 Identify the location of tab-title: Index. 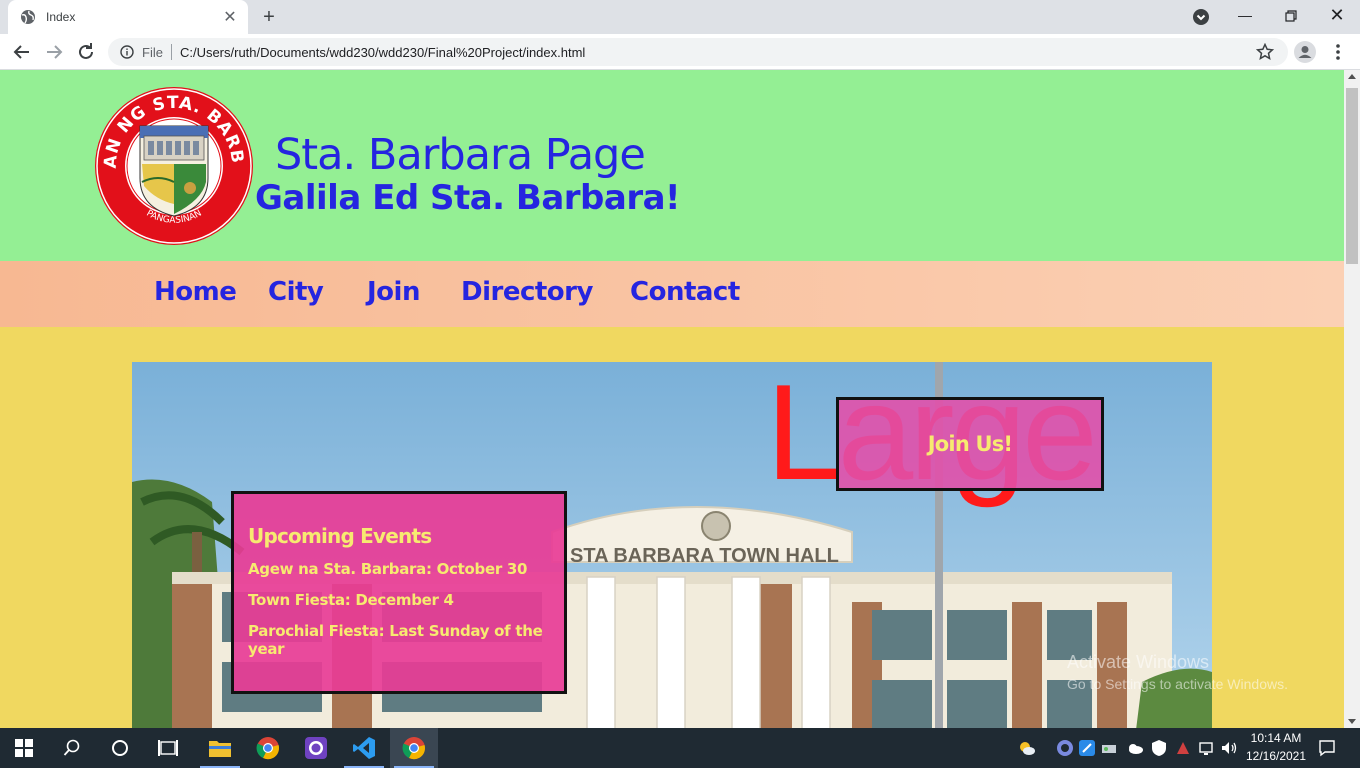
(61, 17).